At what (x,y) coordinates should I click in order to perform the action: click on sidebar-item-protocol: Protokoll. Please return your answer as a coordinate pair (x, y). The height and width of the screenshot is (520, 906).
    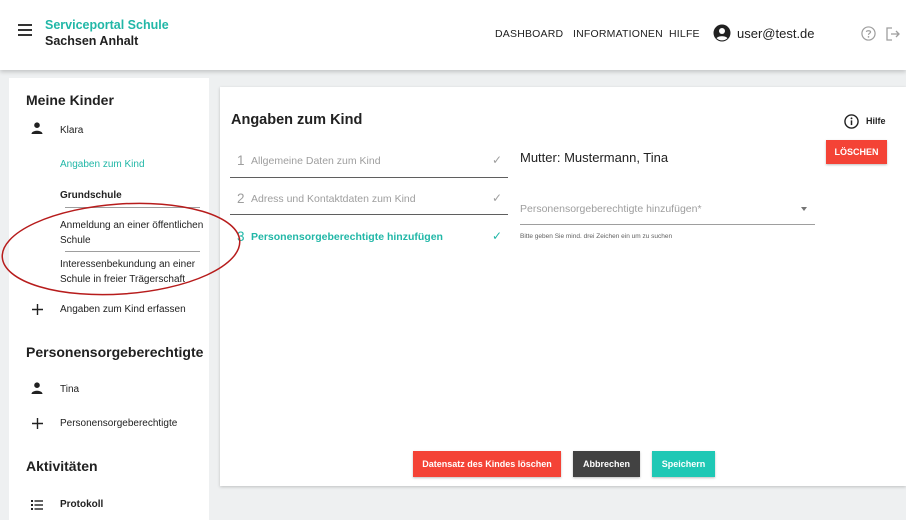
    Looking at the image, I should click on (81, 504).